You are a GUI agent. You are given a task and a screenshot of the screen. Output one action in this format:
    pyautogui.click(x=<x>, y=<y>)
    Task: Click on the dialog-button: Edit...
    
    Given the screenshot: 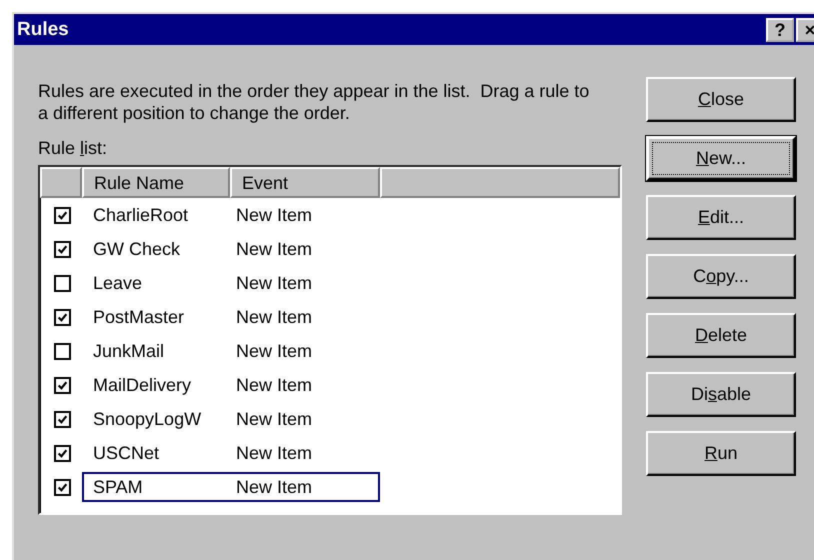 What is the action you would take?
    pyautogui.click(x=721, y=217)
    